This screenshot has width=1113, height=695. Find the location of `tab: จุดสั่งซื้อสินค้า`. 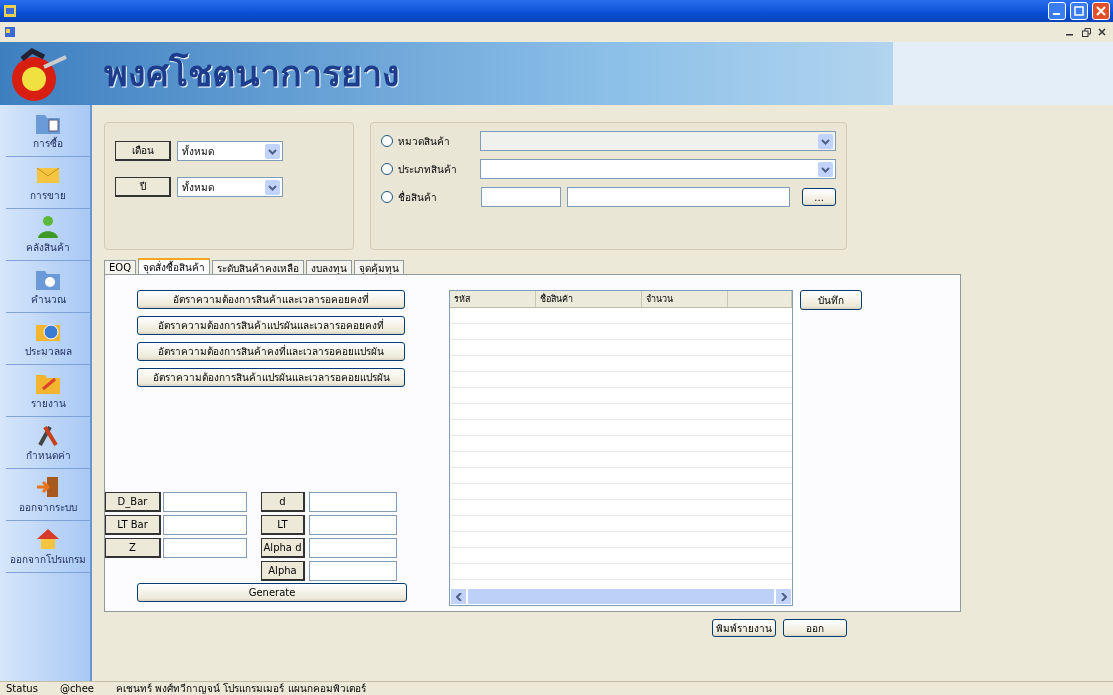

tab: จุดสั่งซื้อสินค้า is located at coordinates (174, 266).